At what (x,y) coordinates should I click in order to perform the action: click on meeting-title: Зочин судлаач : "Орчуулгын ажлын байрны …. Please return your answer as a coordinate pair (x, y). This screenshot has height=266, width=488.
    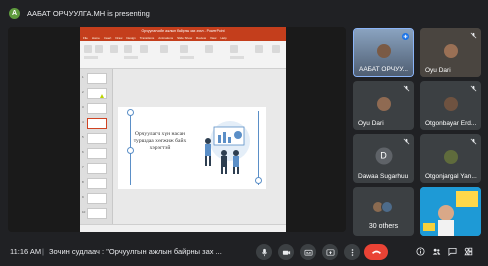
    Looking at the image, I should click on (135, 251).